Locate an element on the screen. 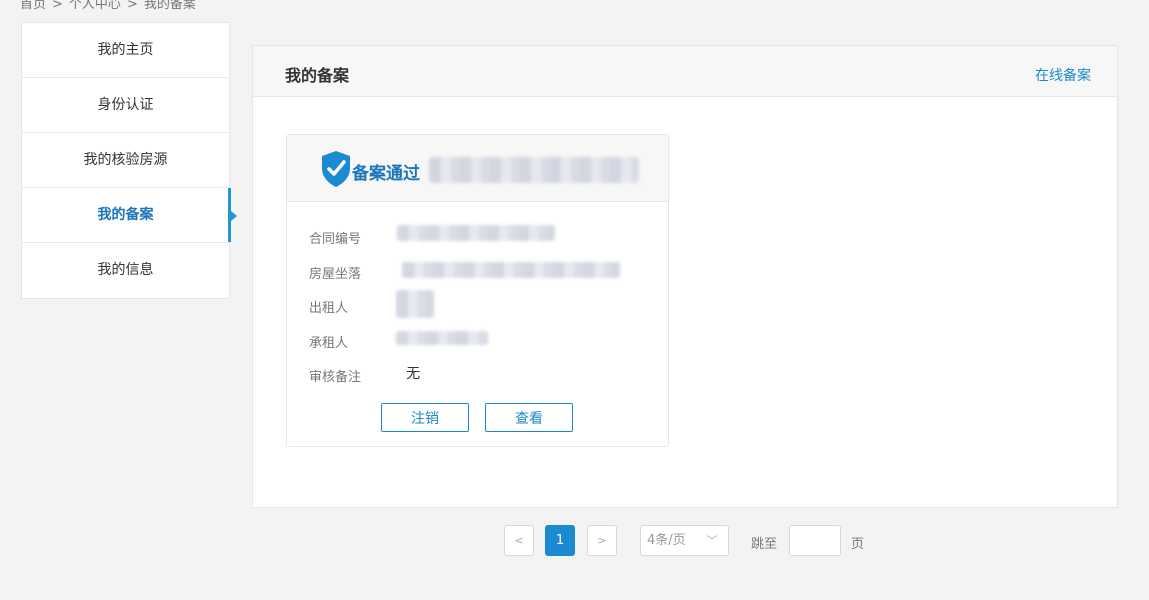 This screenshot has height=600, width=1149. breadcrumb-current: 我的备案 is located at coordinates (169, 6).